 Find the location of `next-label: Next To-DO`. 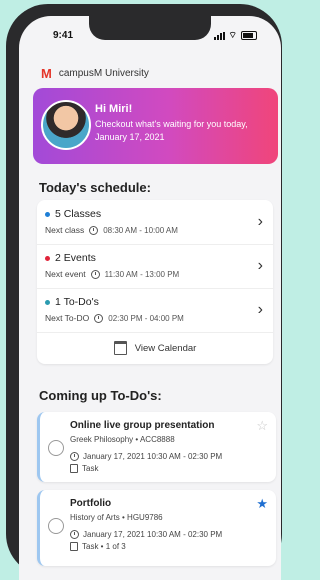

next-label: Next To-DO is located at coordinates (67, 318).